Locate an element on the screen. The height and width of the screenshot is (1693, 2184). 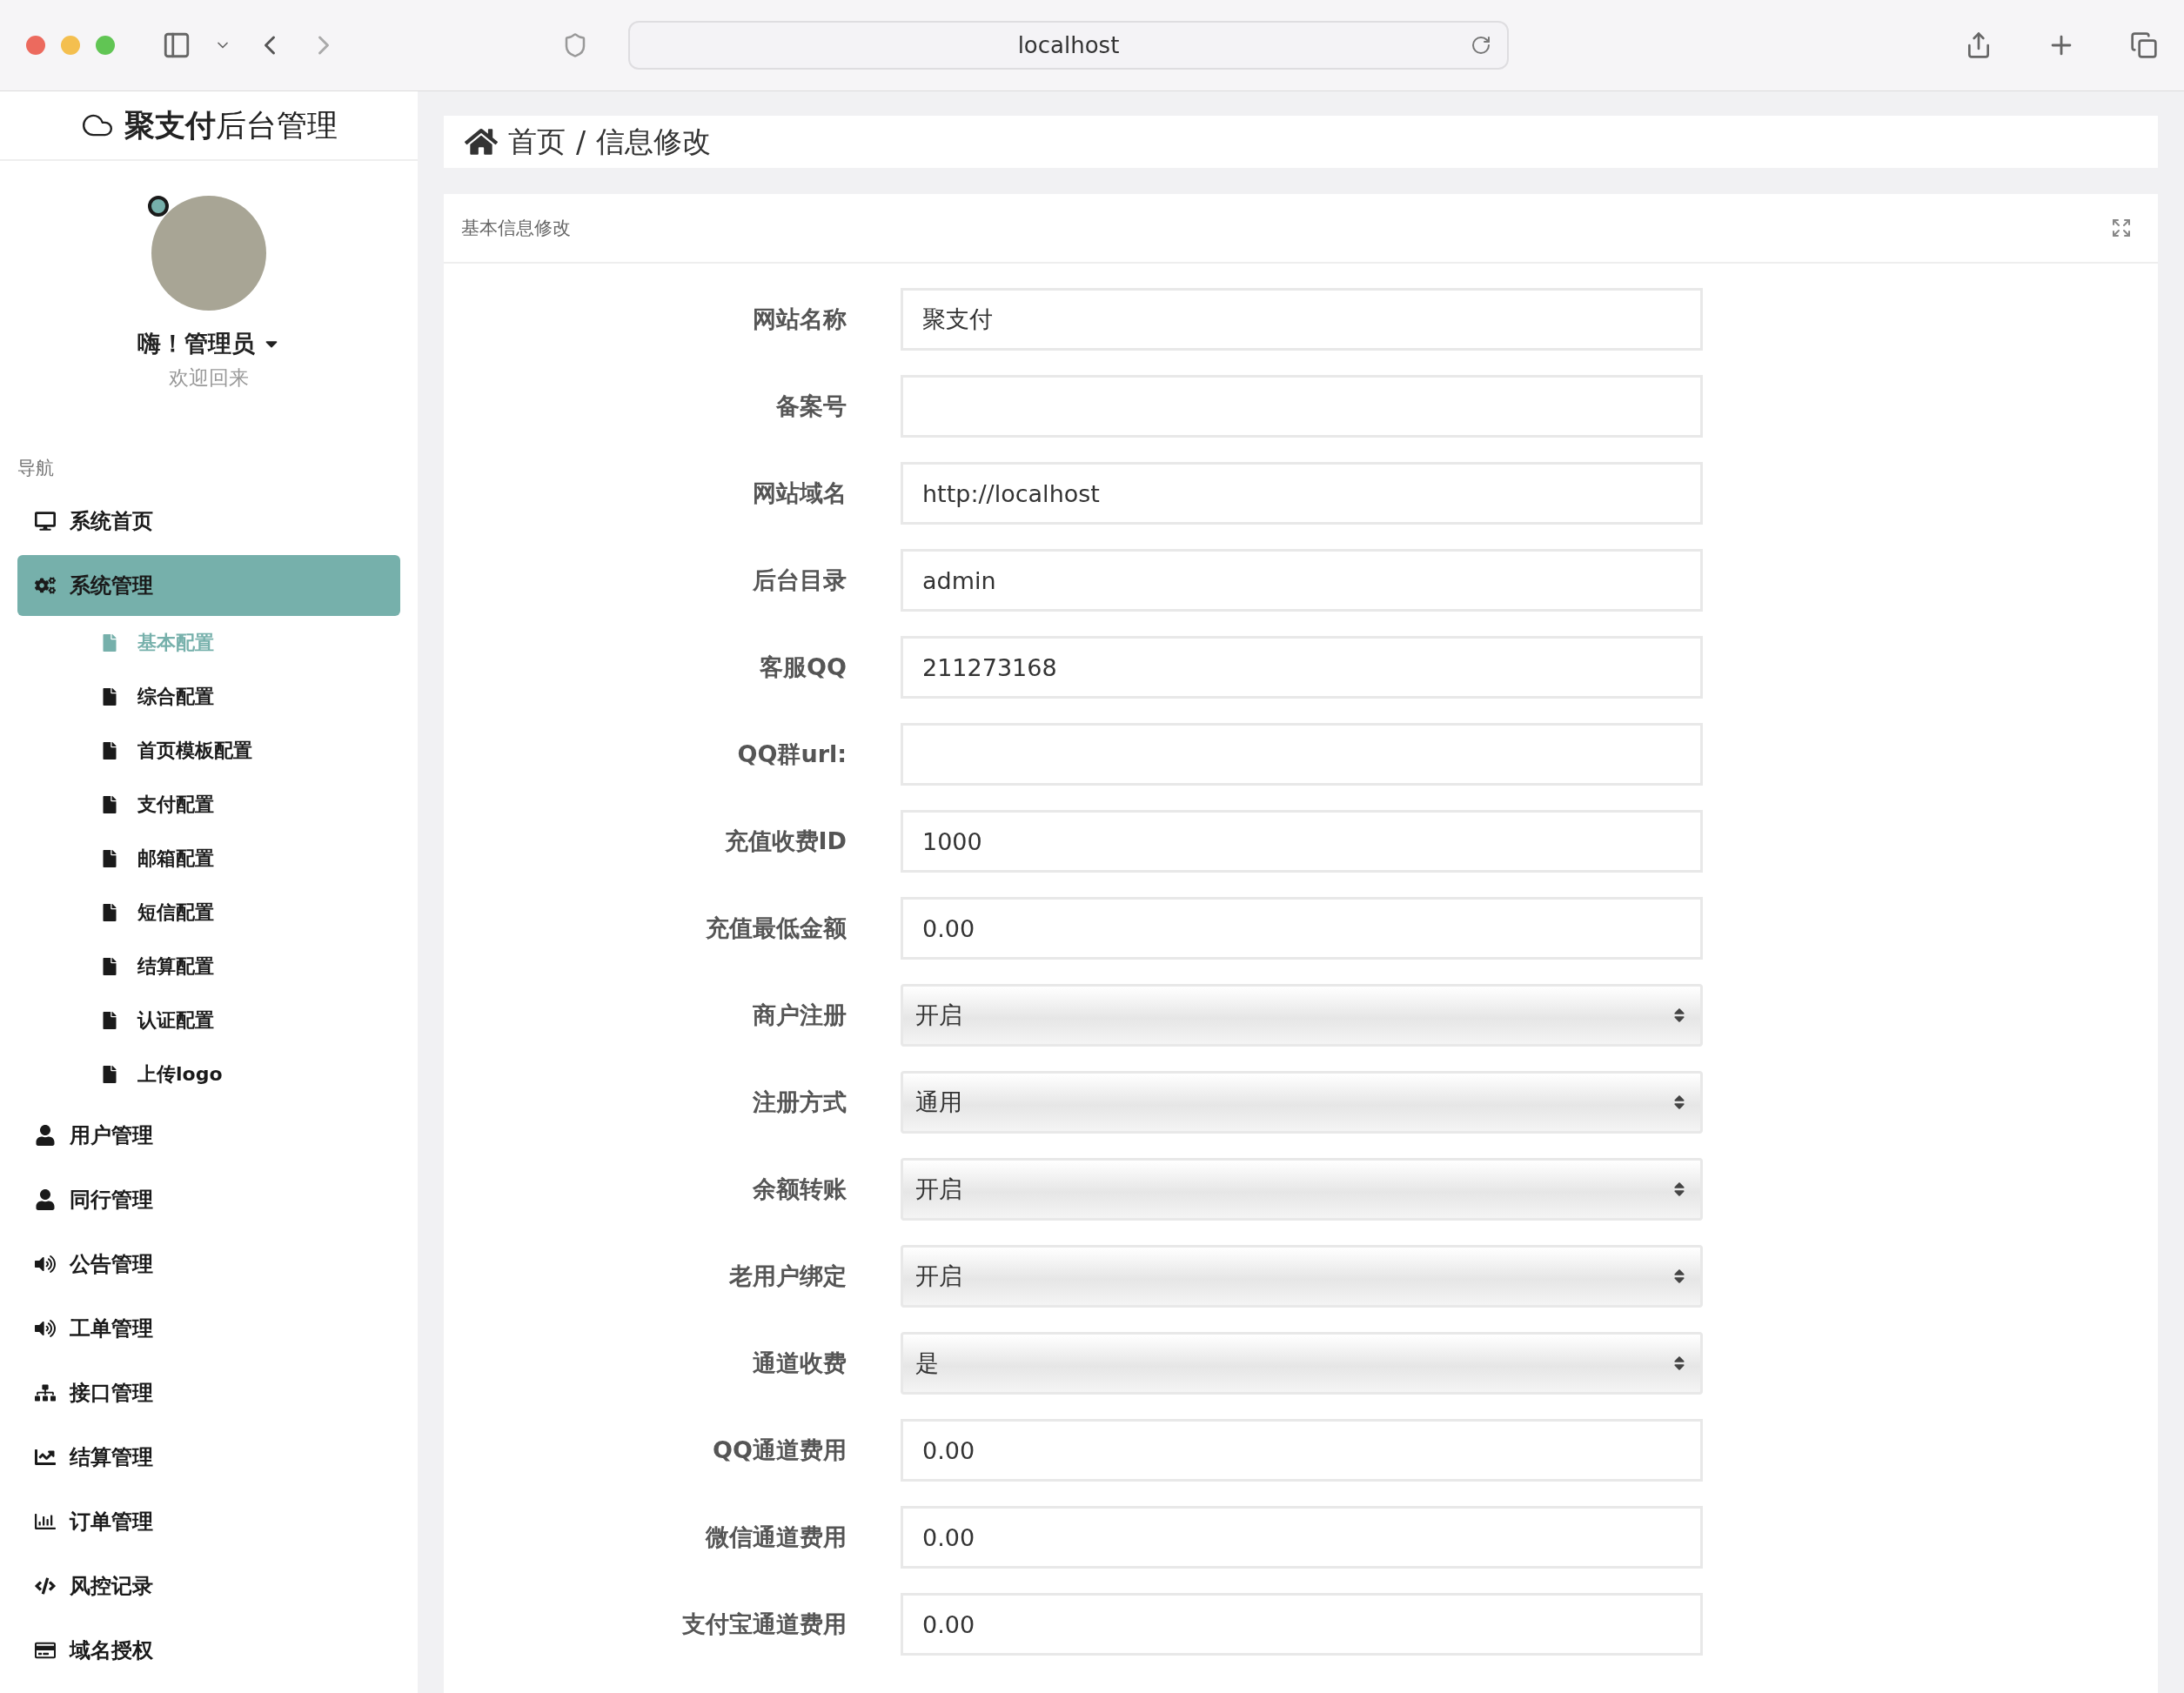
breadcrumb-current: 信息修改 is located at coordinates (654, 142).